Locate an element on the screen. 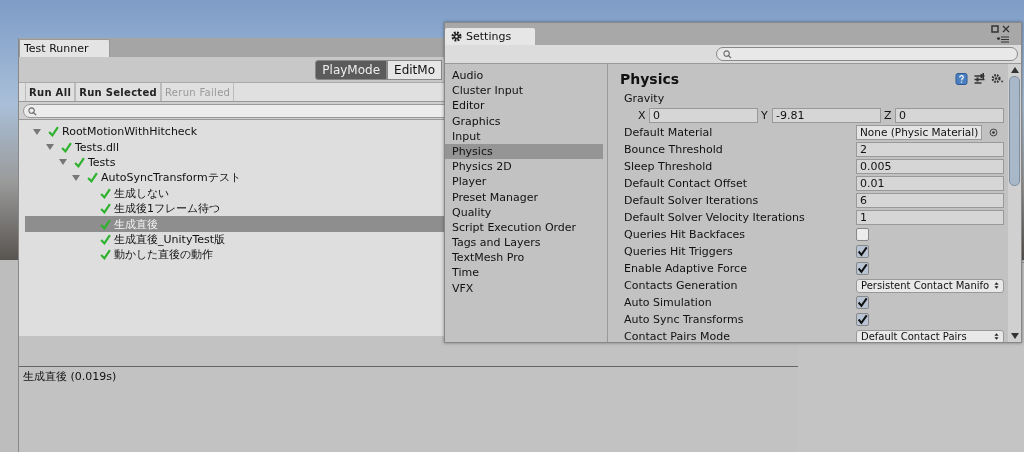 The width and height of the screenshot is (1024, 452). test-name: 生成直後 is located at coordinates (136, 224).